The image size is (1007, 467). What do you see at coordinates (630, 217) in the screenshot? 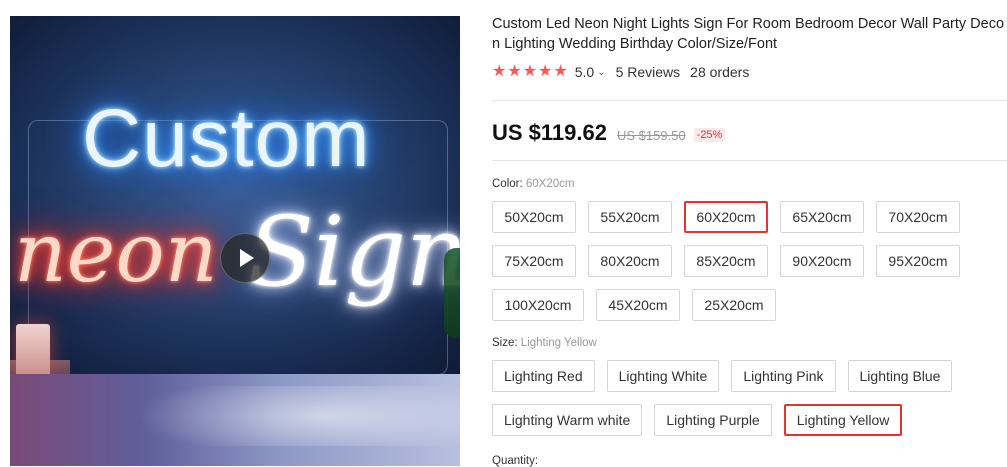
I see `color-option: 55X20cm` at bounding box center [630, 217].